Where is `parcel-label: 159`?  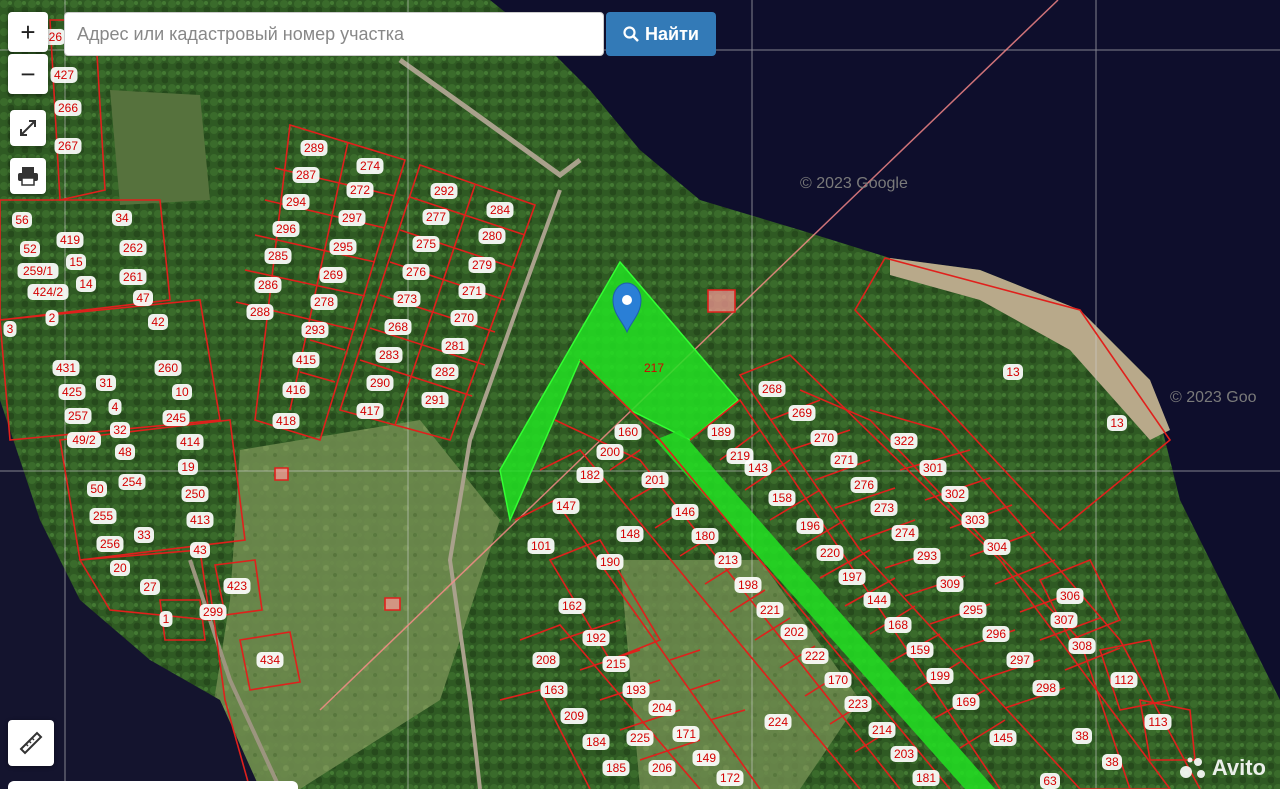
parcel-label: 159 is located at coordinates (920, 650).